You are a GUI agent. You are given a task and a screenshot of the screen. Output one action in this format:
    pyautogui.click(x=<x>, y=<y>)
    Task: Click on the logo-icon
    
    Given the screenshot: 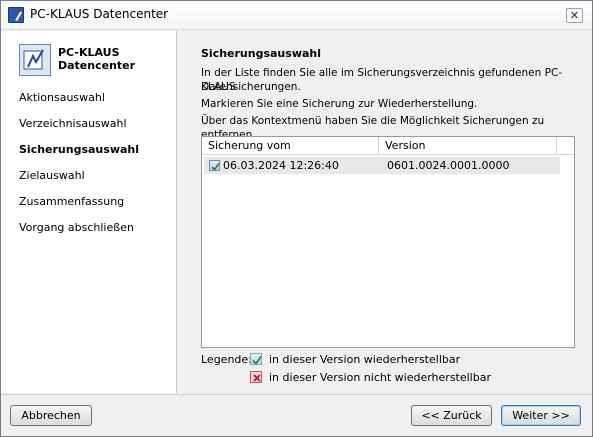 What is the action you would take?
    pyautogui.click(x=35, y=60)
    